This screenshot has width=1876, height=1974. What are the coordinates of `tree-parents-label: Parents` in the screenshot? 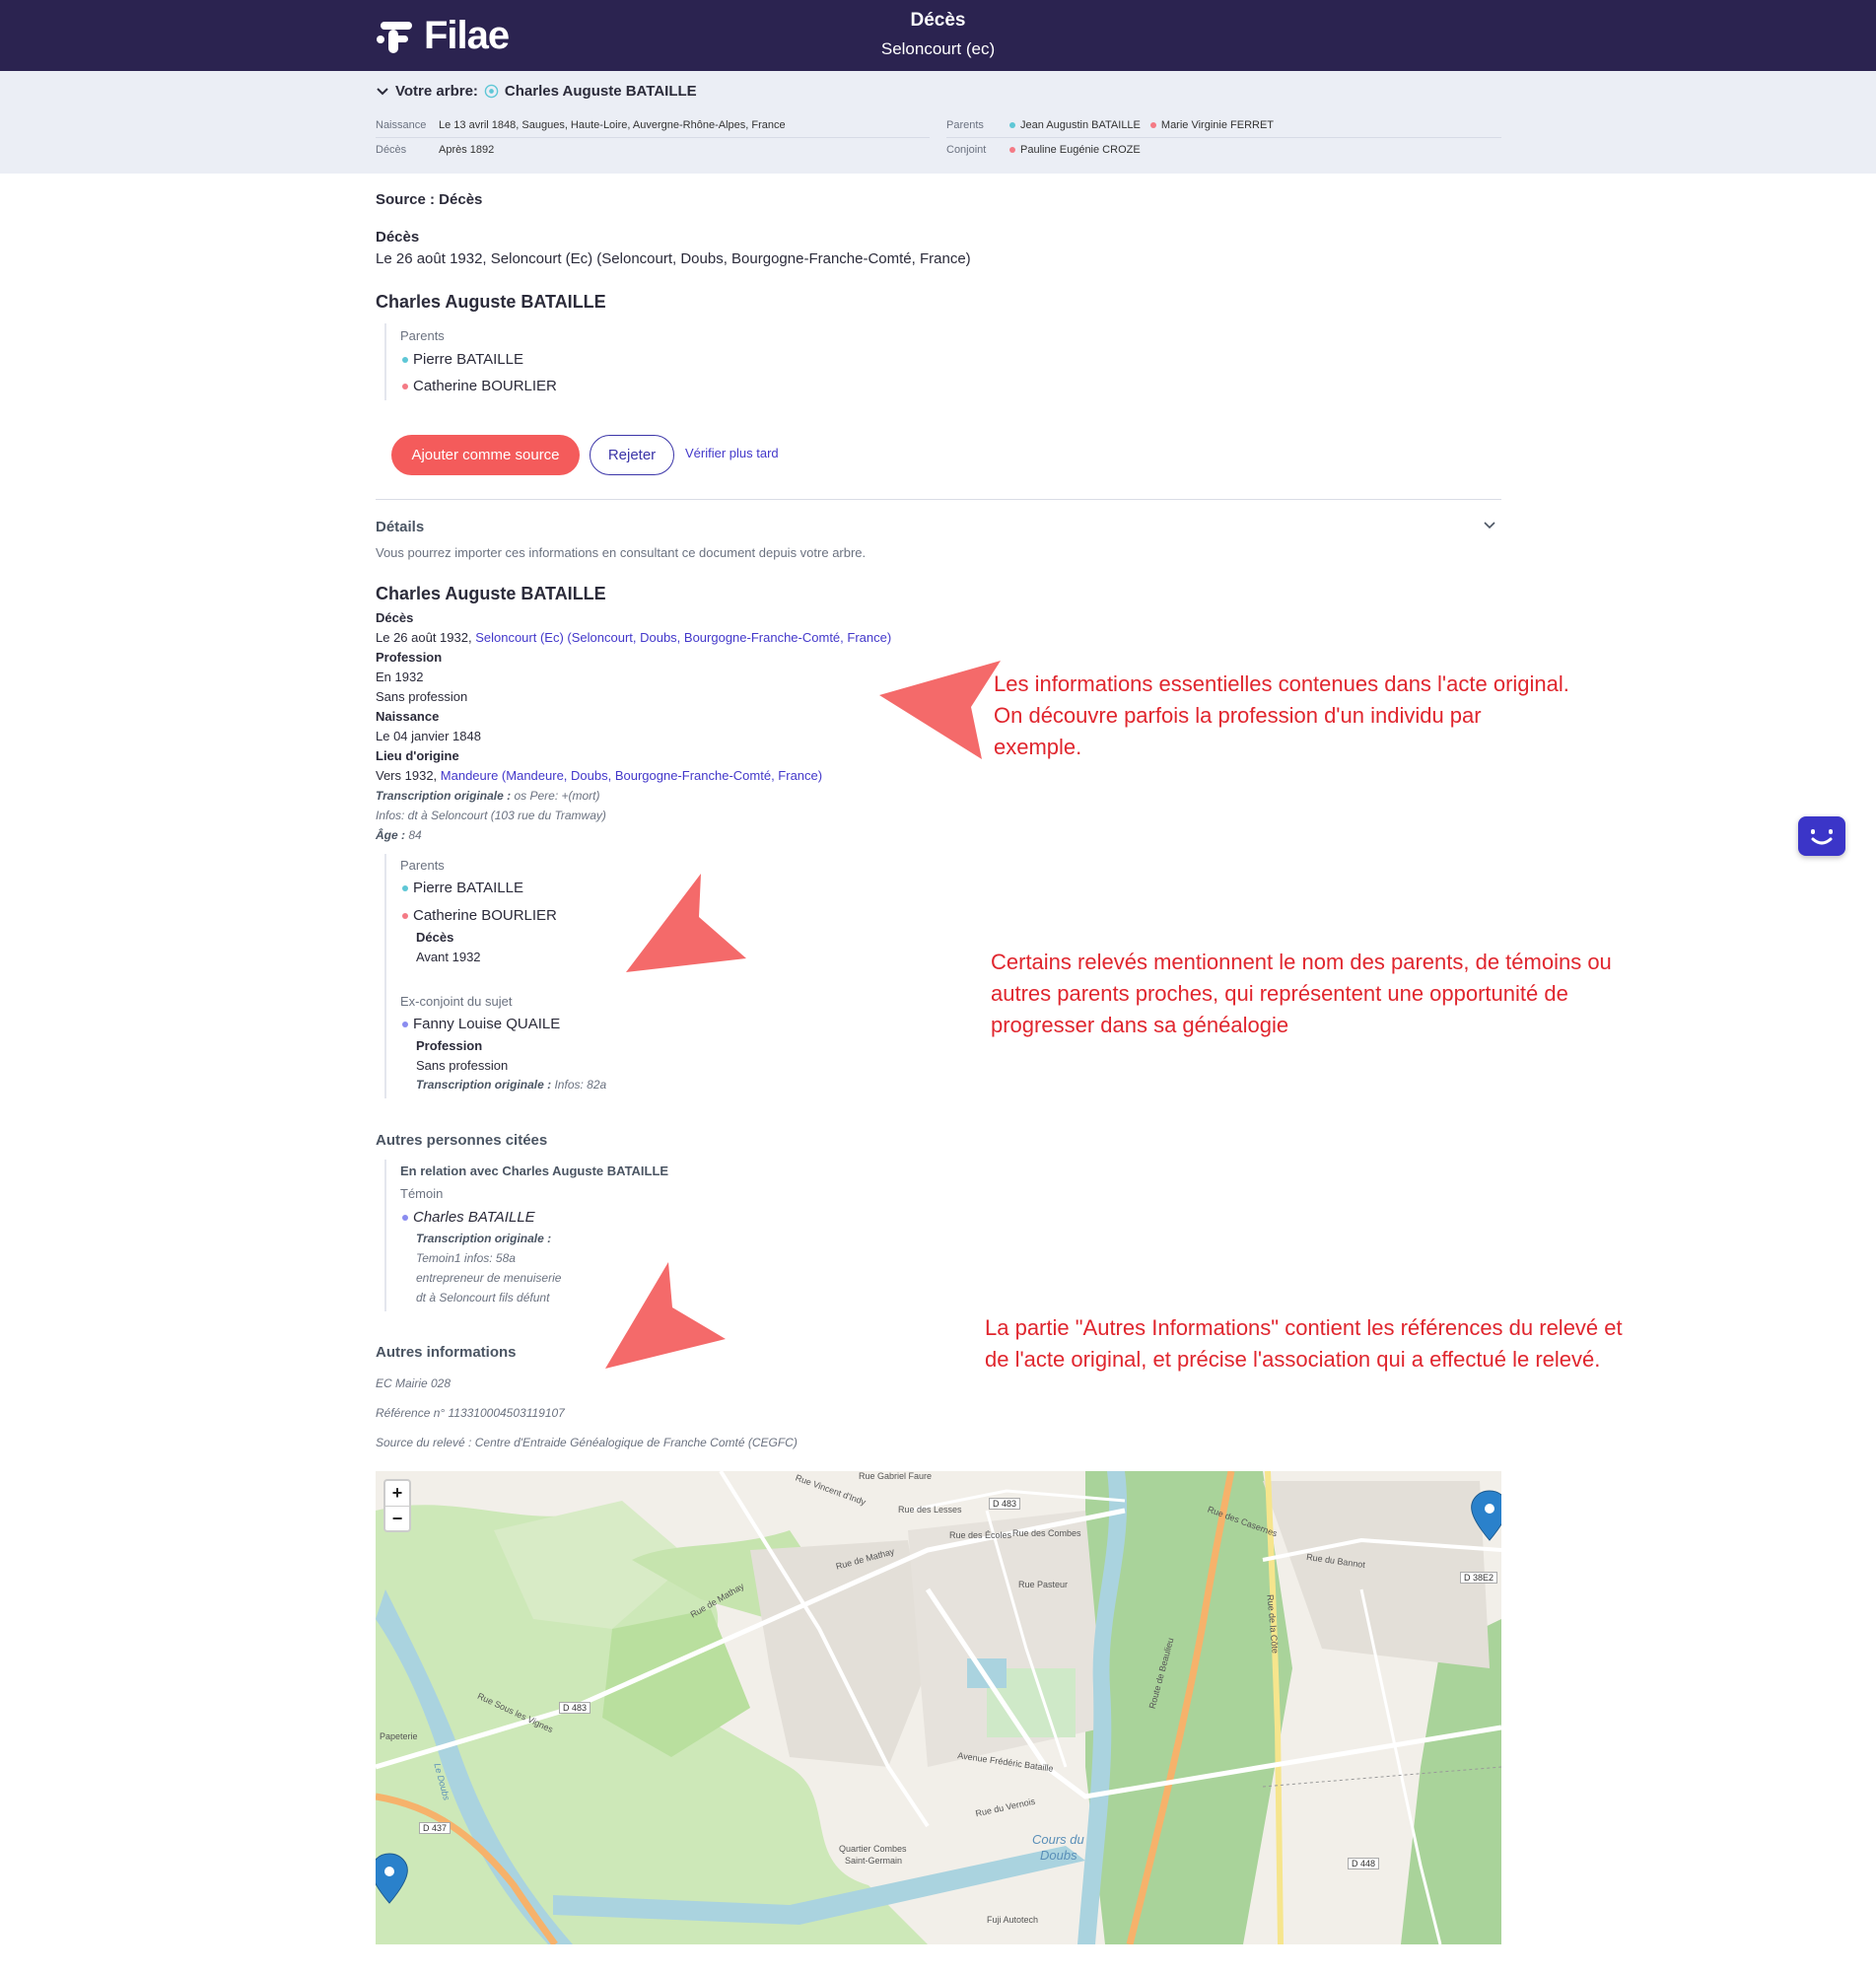 It's located at (965, 125).